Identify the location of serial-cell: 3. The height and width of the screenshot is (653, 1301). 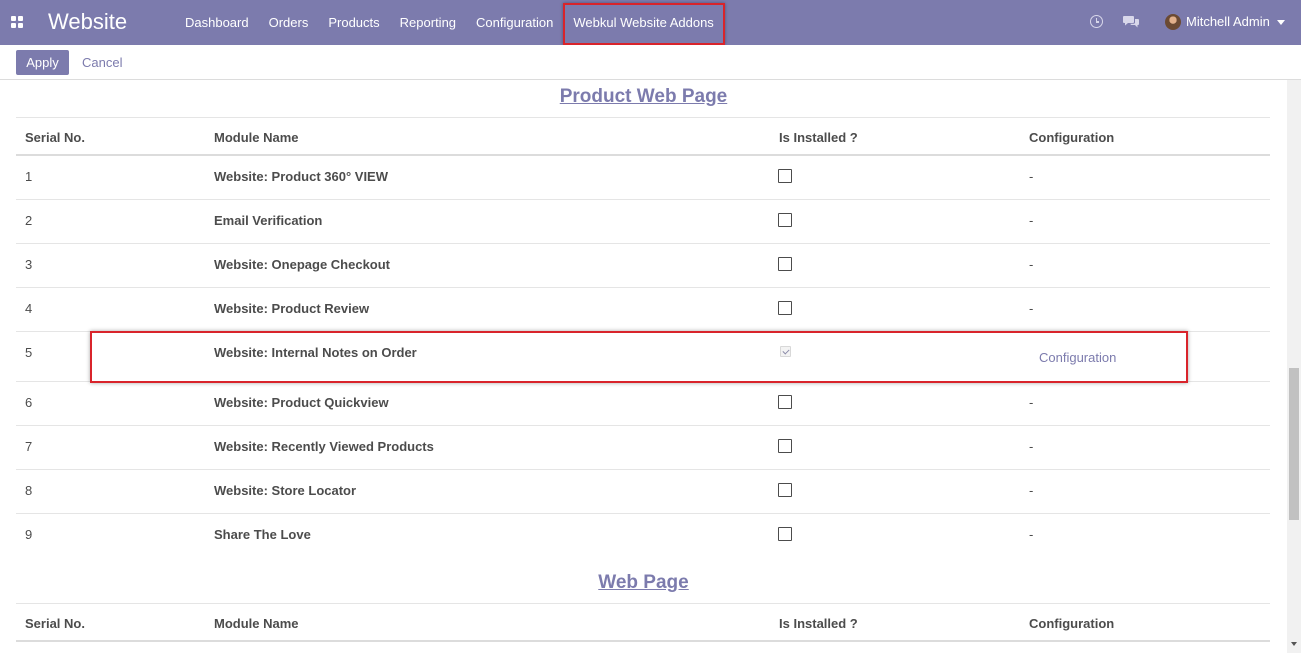
(29, 264).